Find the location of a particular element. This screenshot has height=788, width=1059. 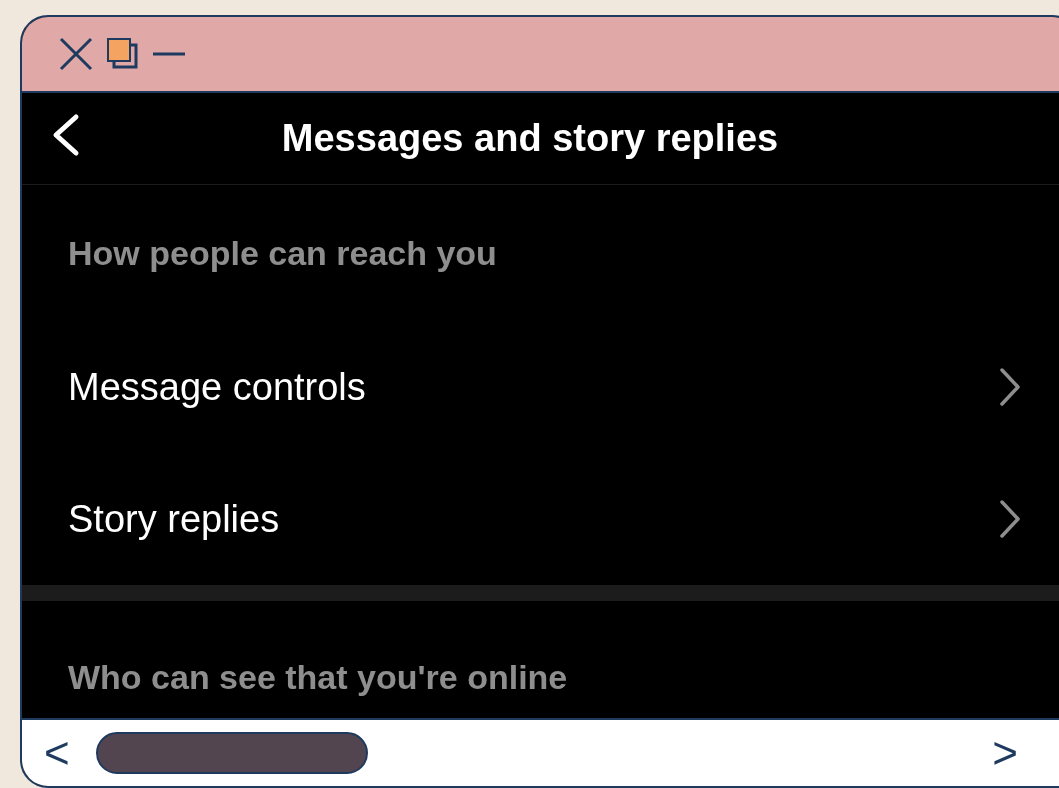

scroll-left-button: < is located at coordinates (57, 753).